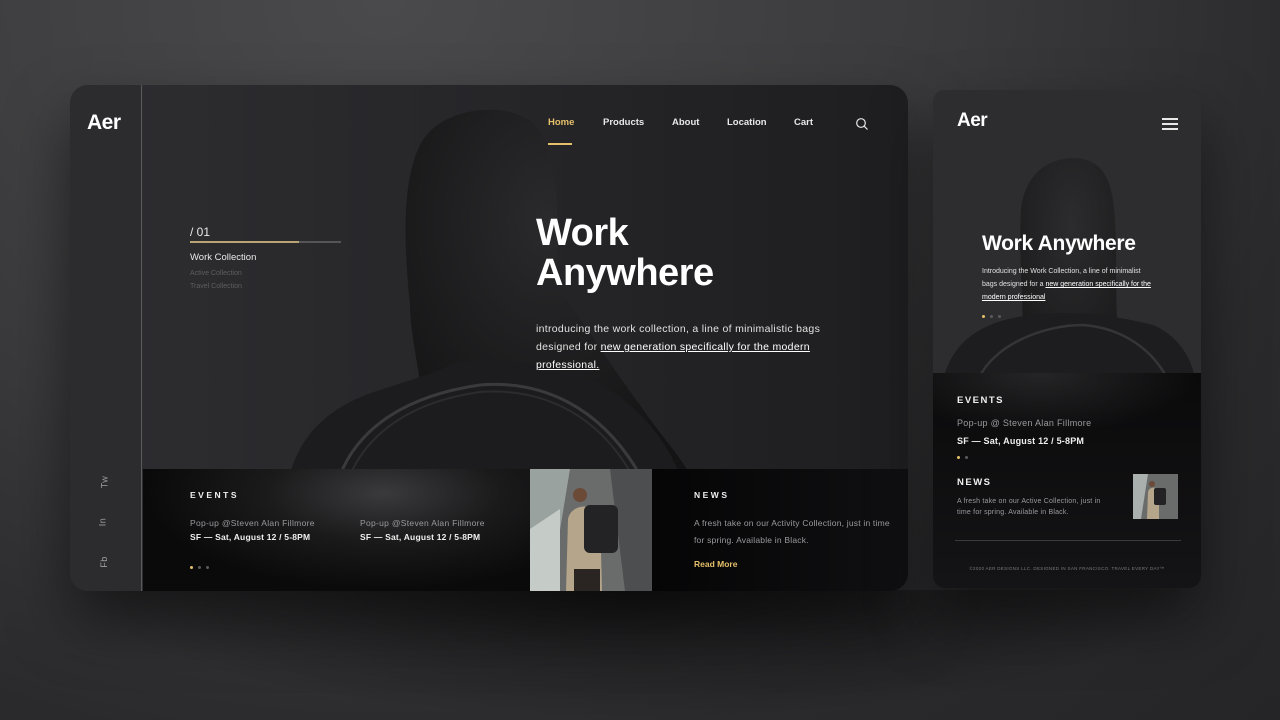 The height and width of the screenshot is (720, 1280). I want to click on slide-progress-bar, so click(265, 242).